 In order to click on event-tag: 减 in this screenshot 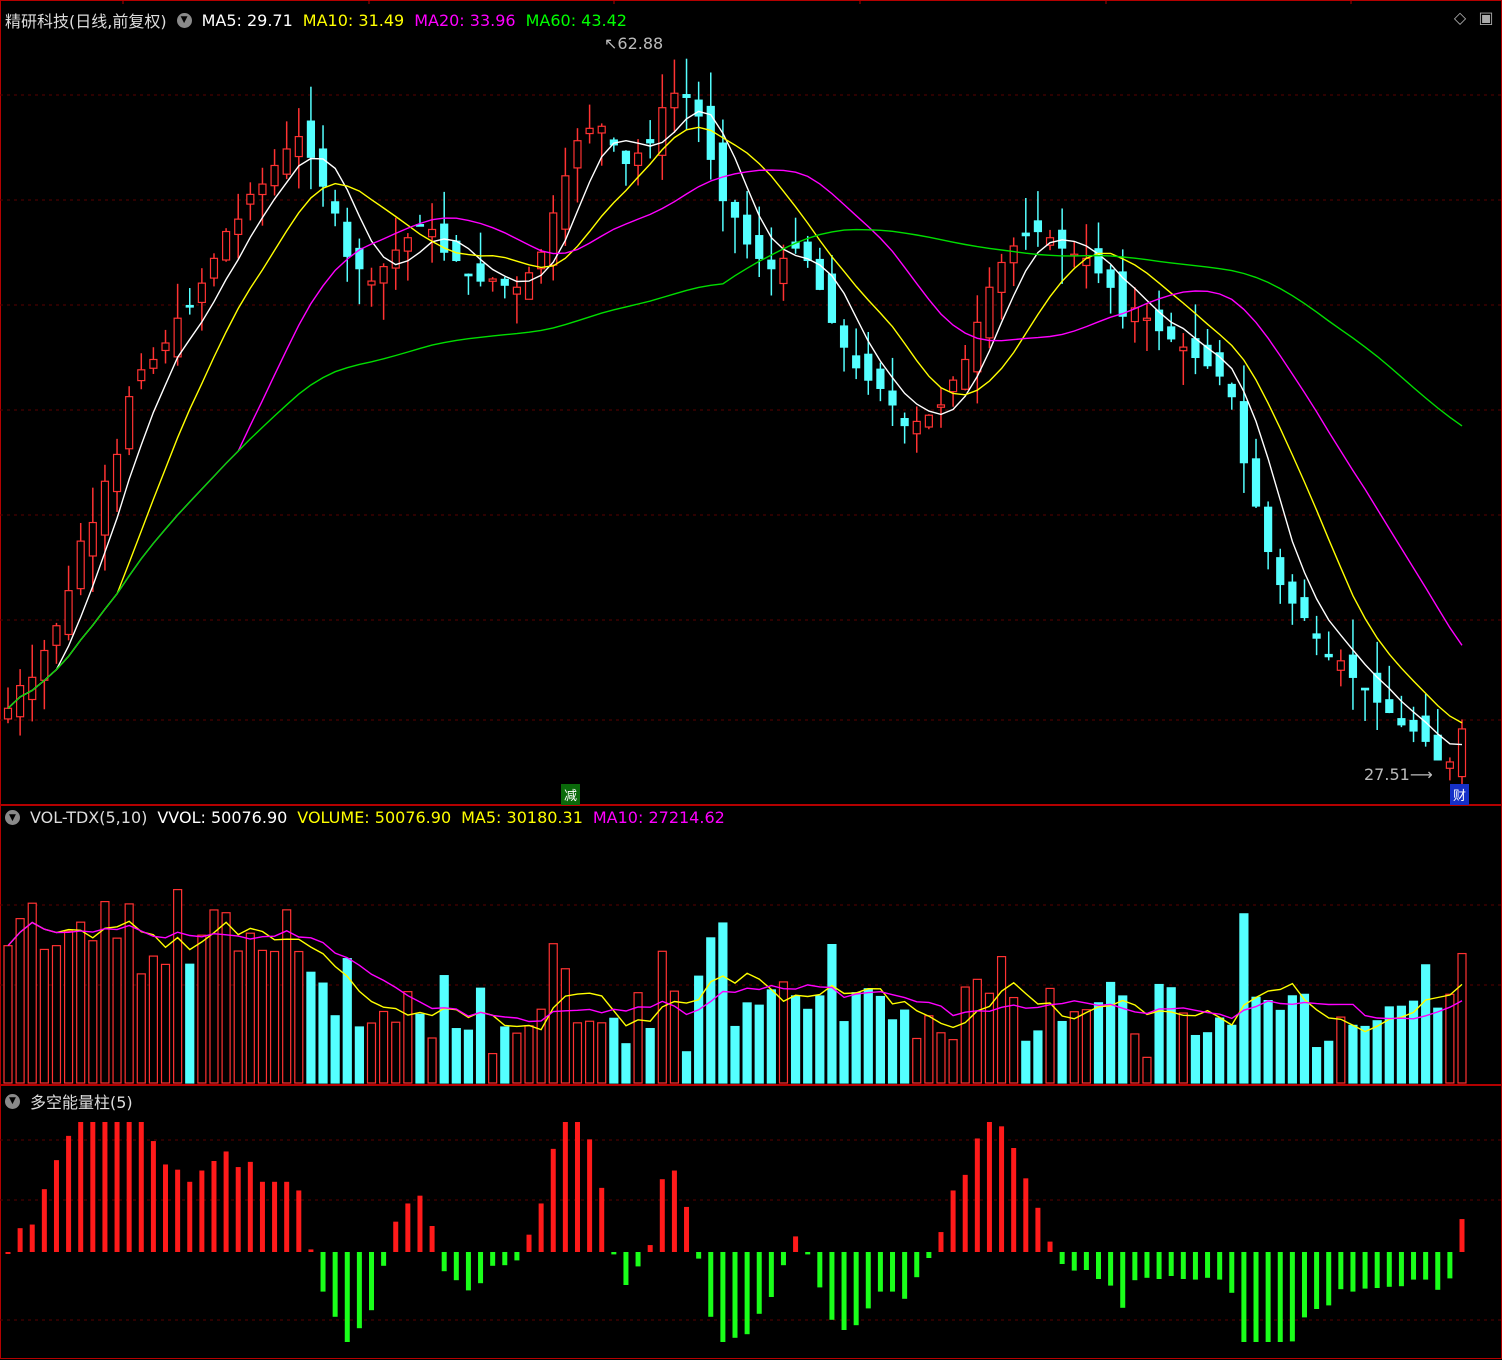, I will do `click(571, 794)`.